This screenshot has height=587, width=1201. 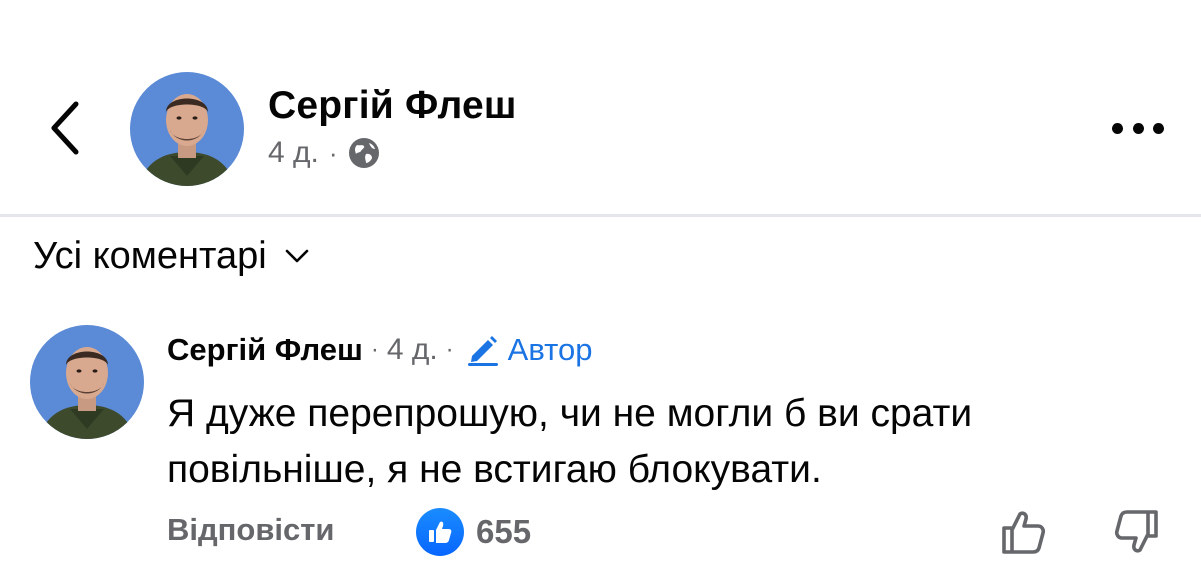 I want to click on chevron-left-icon, so click(x=65, y=128).